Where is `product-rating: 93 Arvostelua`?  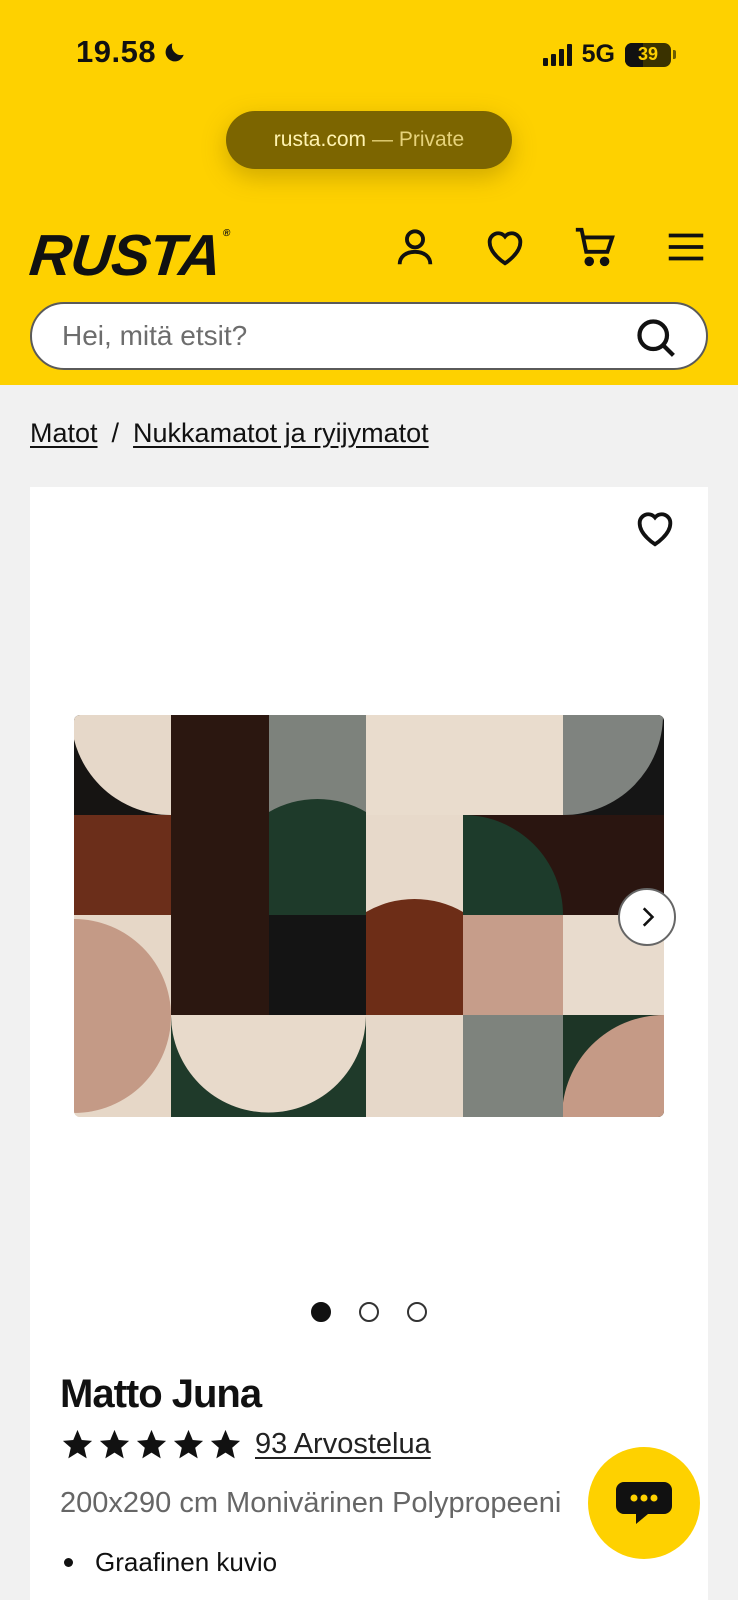
product-rating: 93 Arvostelua is located at coordinates (245, 1444).